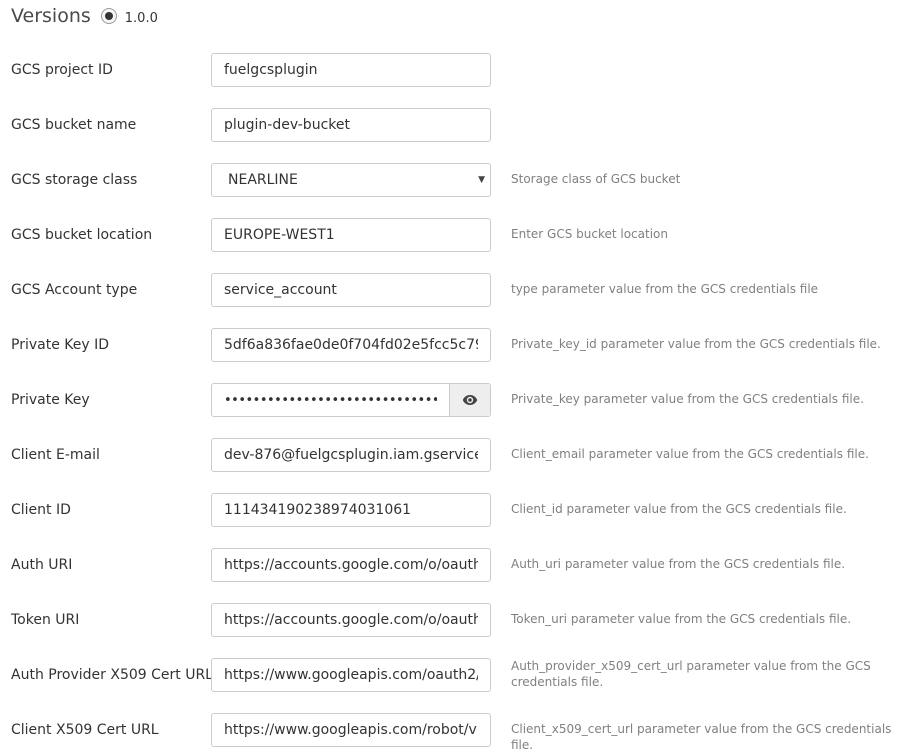 This screenshot has height=753, width=917. Describe the element at coordinates (263, 180) in the screenshot. I see `storage-class-value: NEARLINE` at that location.